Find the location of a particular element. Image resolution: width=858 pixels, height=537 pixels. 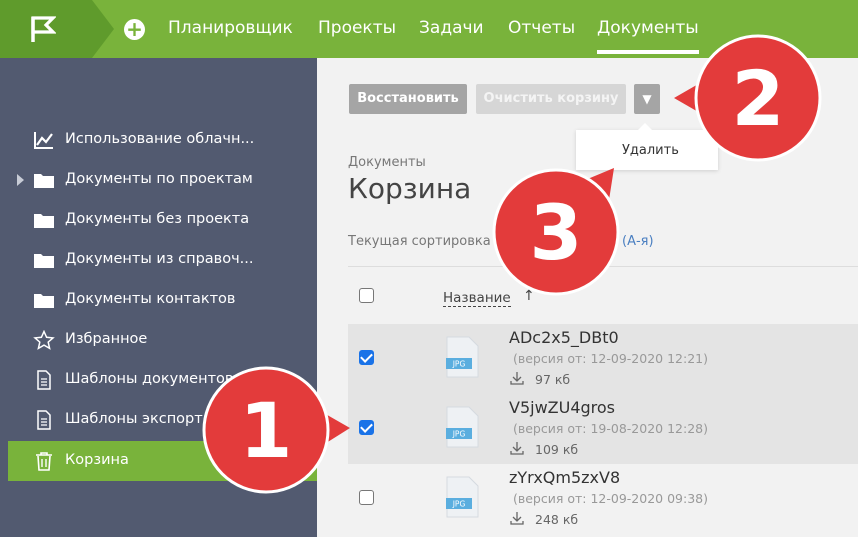

page-title: Корзина is located at coordinates (410, 188).